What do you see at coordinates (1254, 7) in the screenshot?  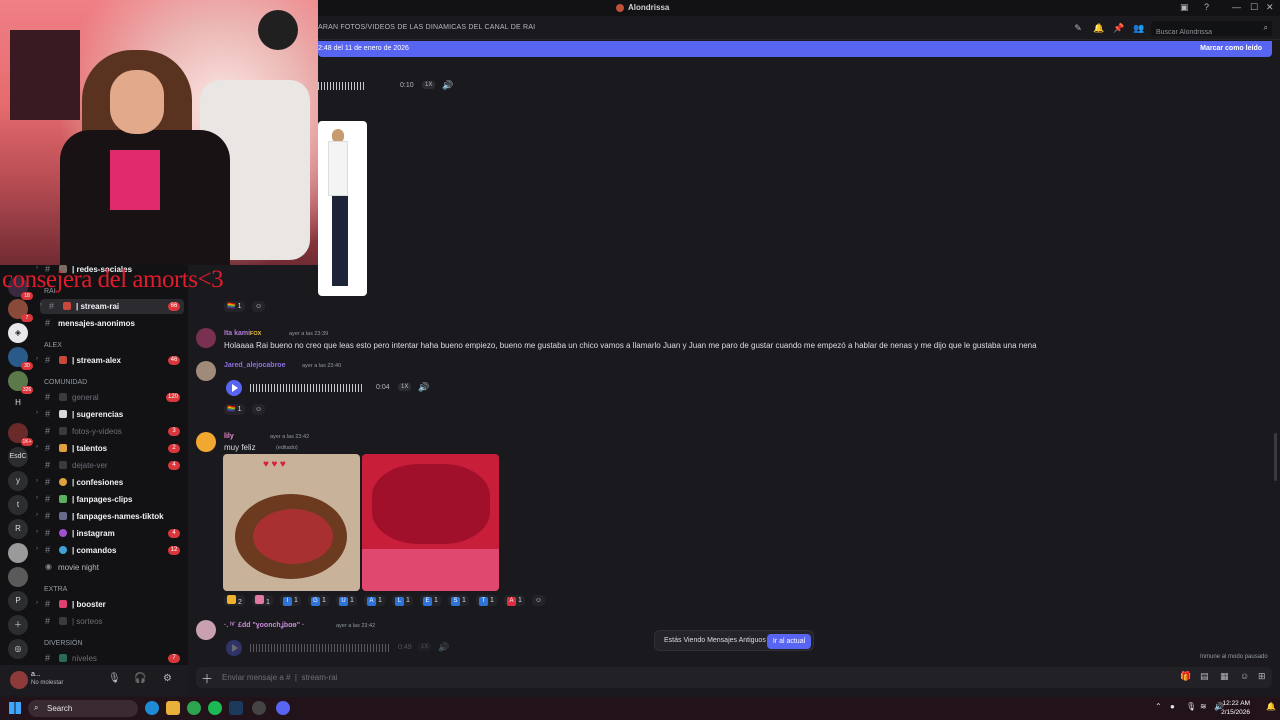 I see `maximize-button: ☐` at bounding box center [1254, 7].